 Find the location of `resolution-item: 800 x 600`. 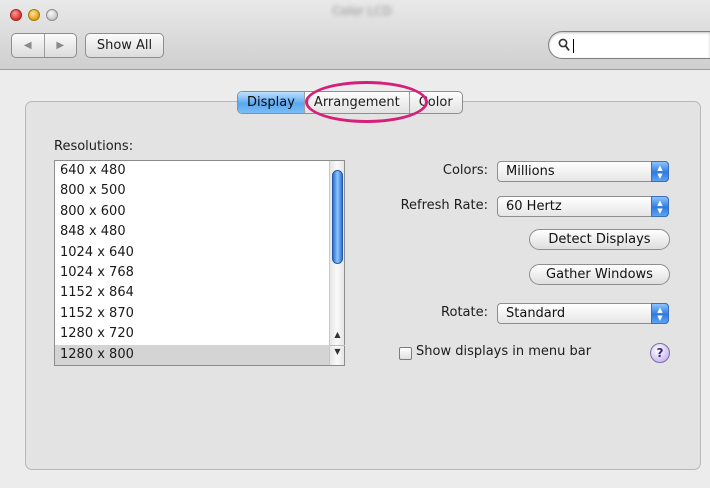

resolution-item: 800 x 600 is located at coordinates (192, 212).